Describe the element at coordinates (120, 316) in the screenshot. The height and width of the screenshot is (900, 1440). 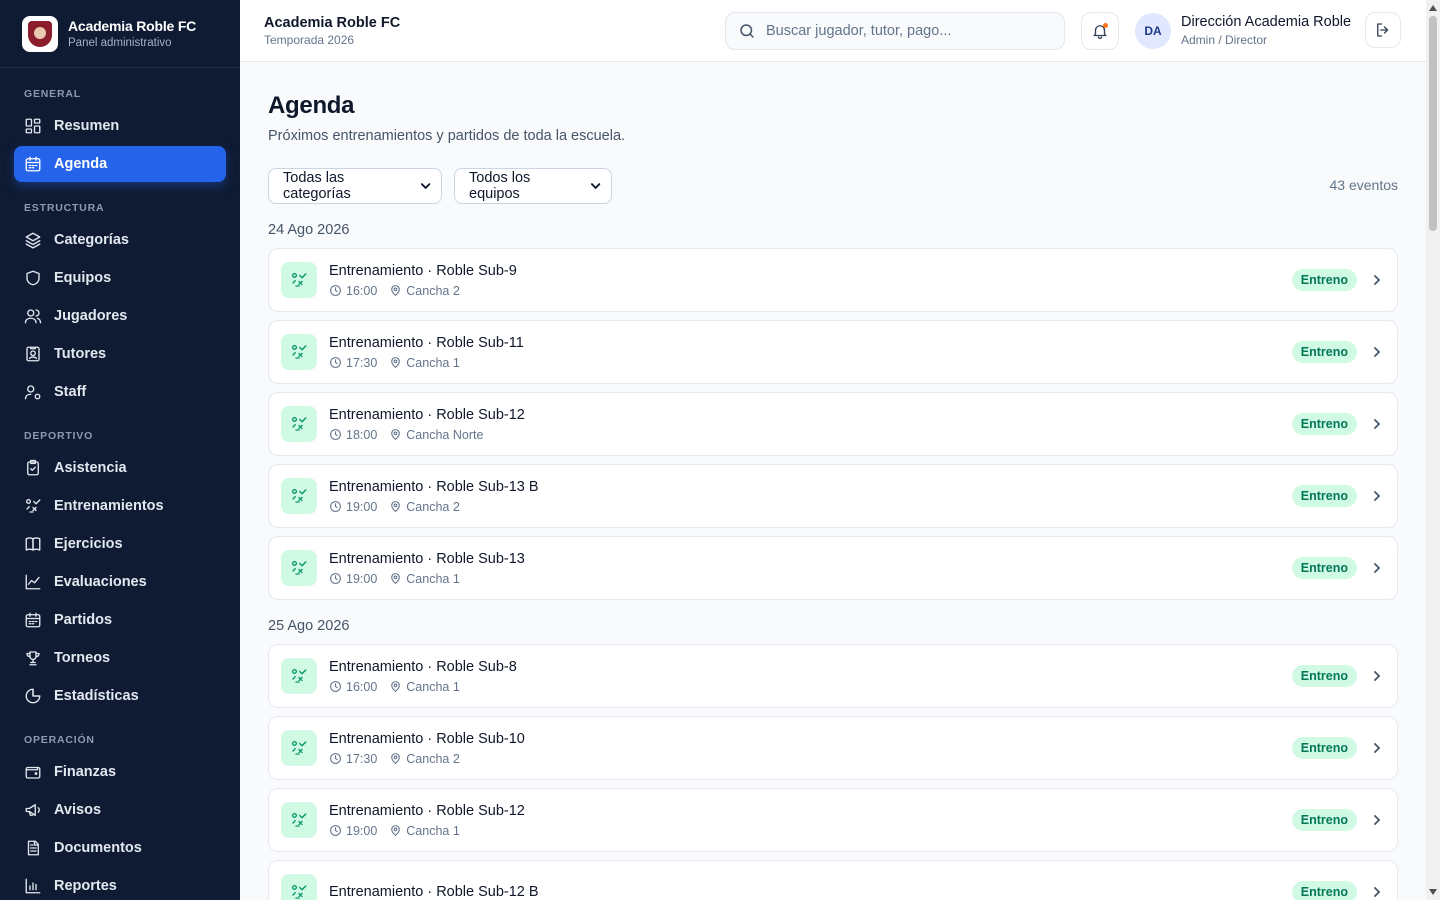
I see `sidebar-item-jugadores: Jugadores` at that location.